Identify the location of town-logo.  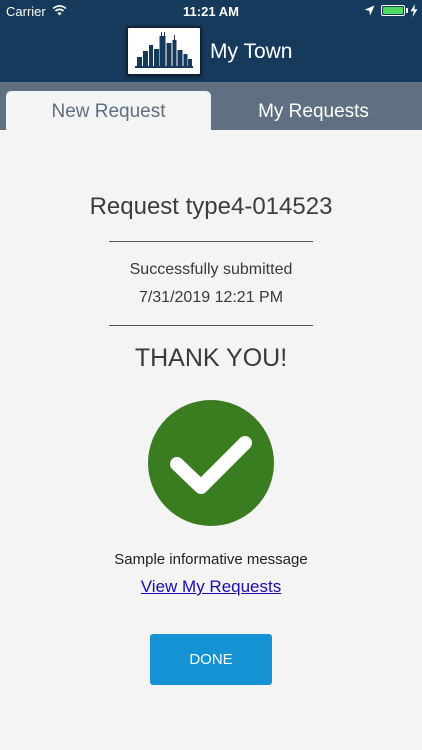
(164, 51).